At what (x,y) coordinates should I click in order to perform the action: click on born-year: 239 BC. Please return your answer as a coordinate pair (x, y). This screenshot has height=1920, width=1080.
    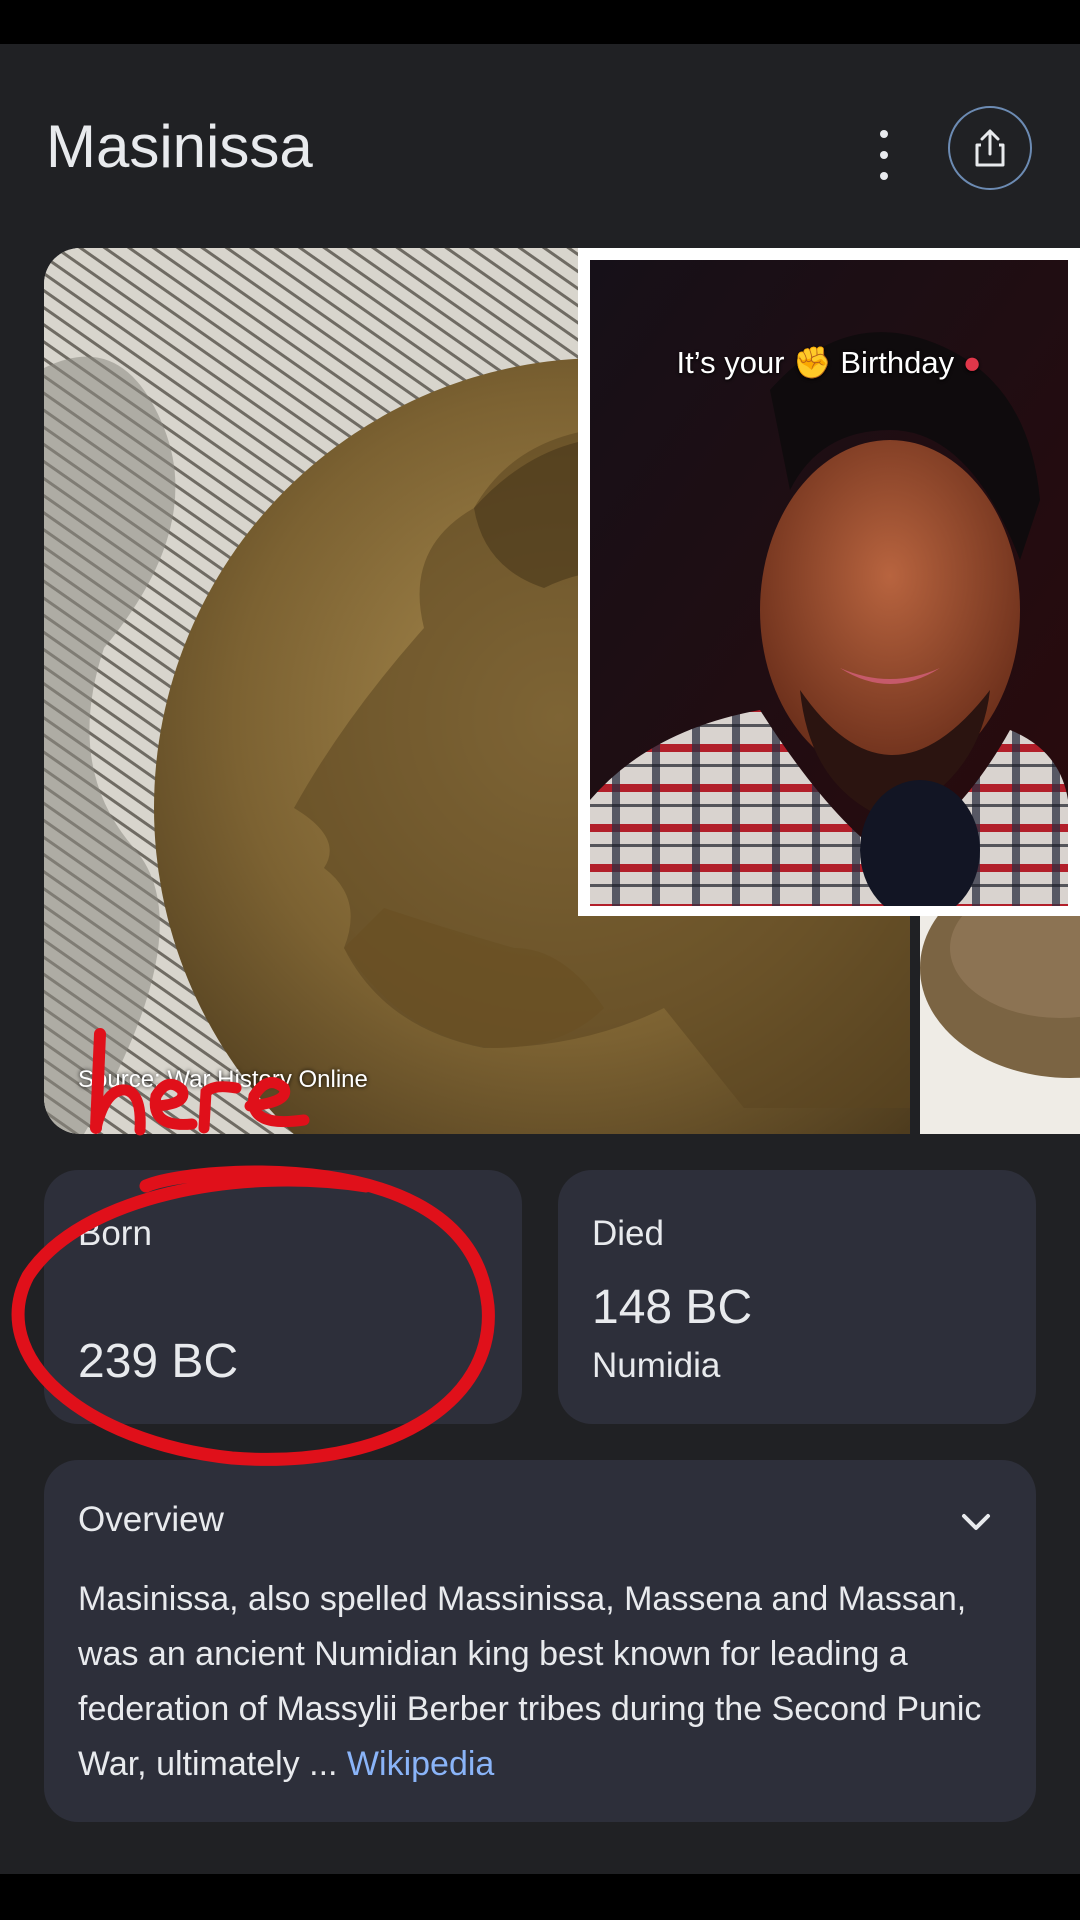
    Looking at the image, I should click on (158, 1361).